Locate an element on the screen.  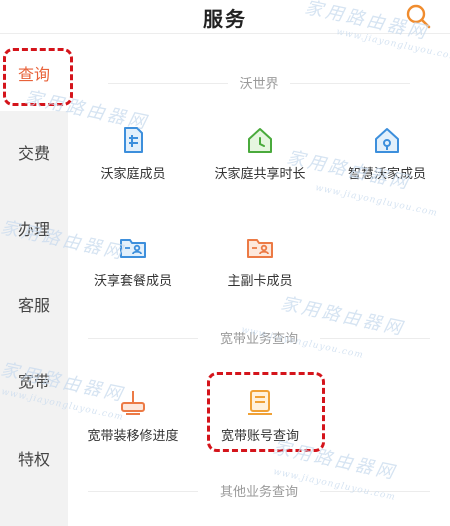
tile-label: 主副卡成员 is located at coordinates (260, 281).